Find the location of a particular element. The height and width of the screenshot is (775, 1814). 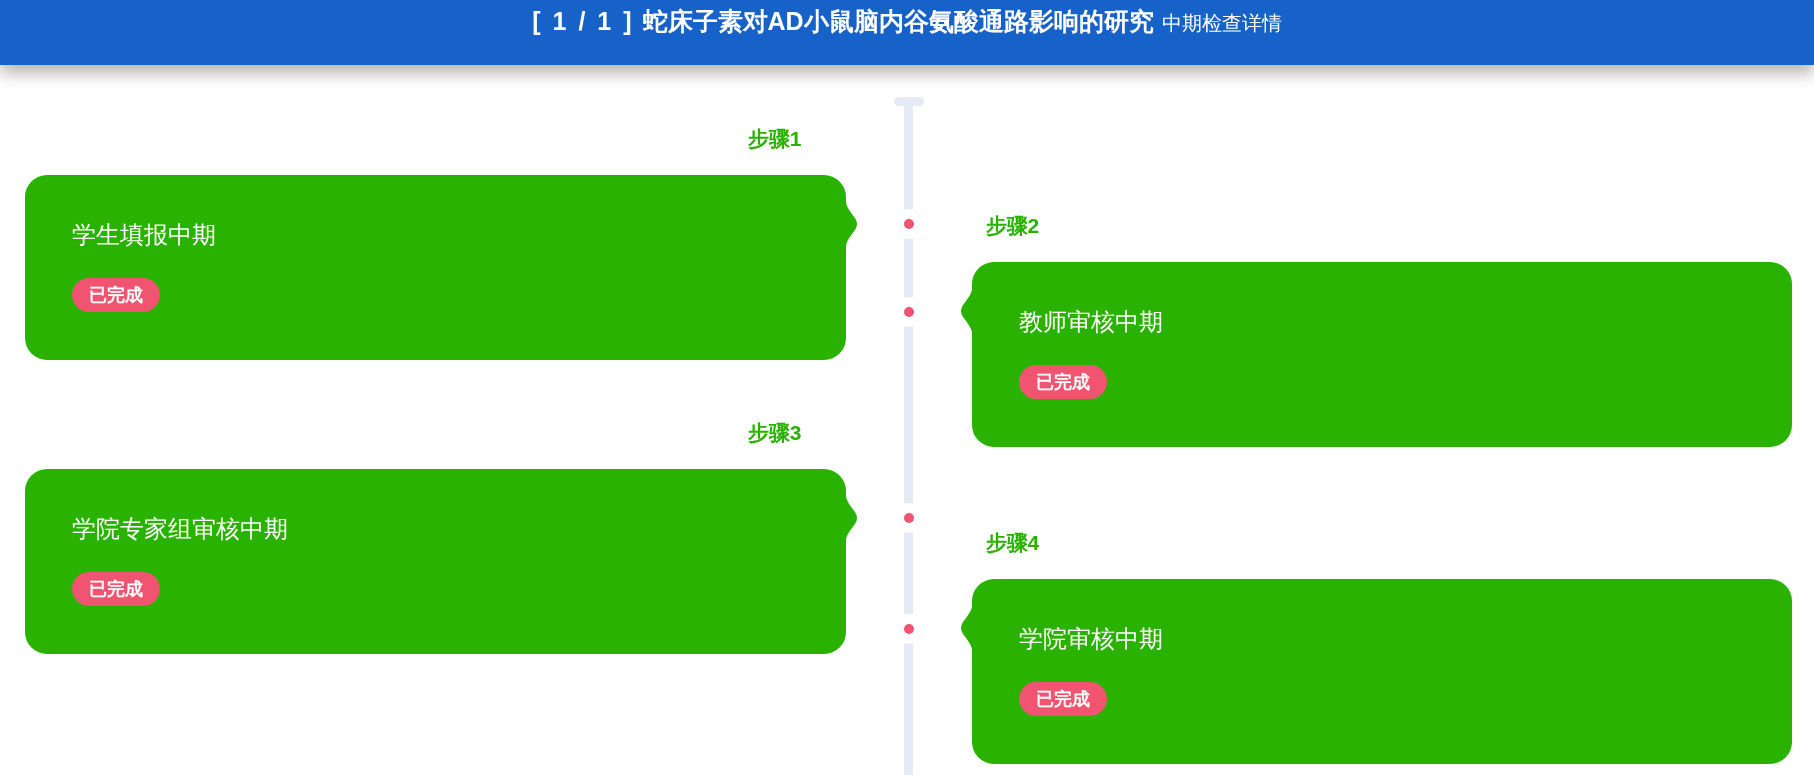

page-subtitle: 中期检查详情 is located at coordinates (1221, 23).